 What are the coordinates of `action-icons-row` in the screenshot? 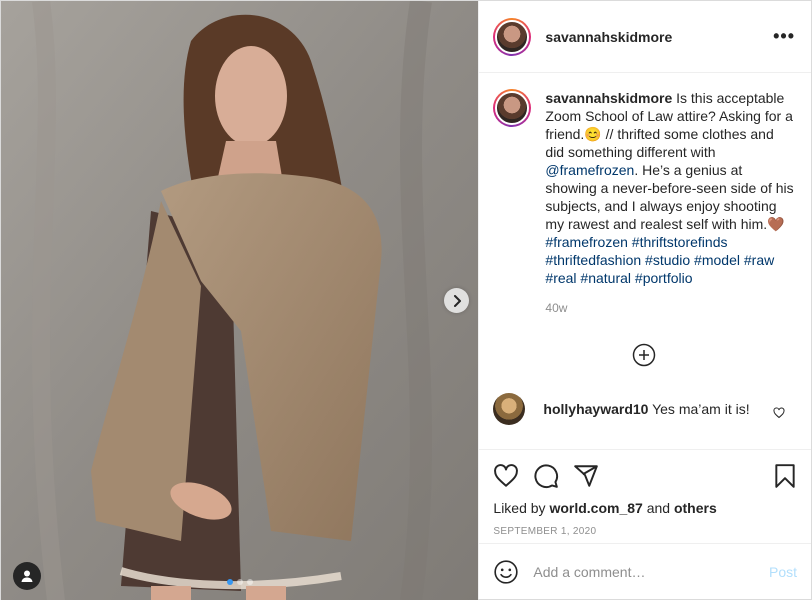 It's located at (645, 476).